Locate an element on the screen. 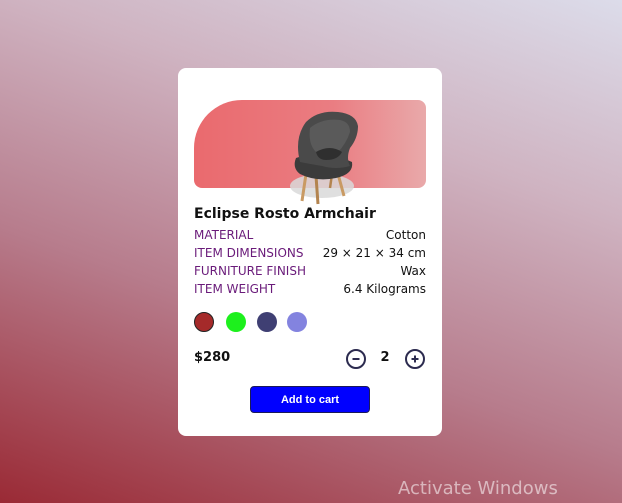  spec-row-dimensions: ITEM DIMENSIONS 29 × 21 × 34 cm is located at coordinates (310, 253).